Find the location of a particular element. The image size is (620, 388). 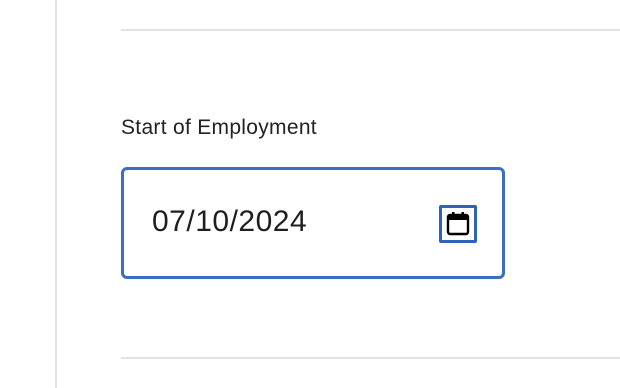

section-divider-top is located at coordinates (370, 30).